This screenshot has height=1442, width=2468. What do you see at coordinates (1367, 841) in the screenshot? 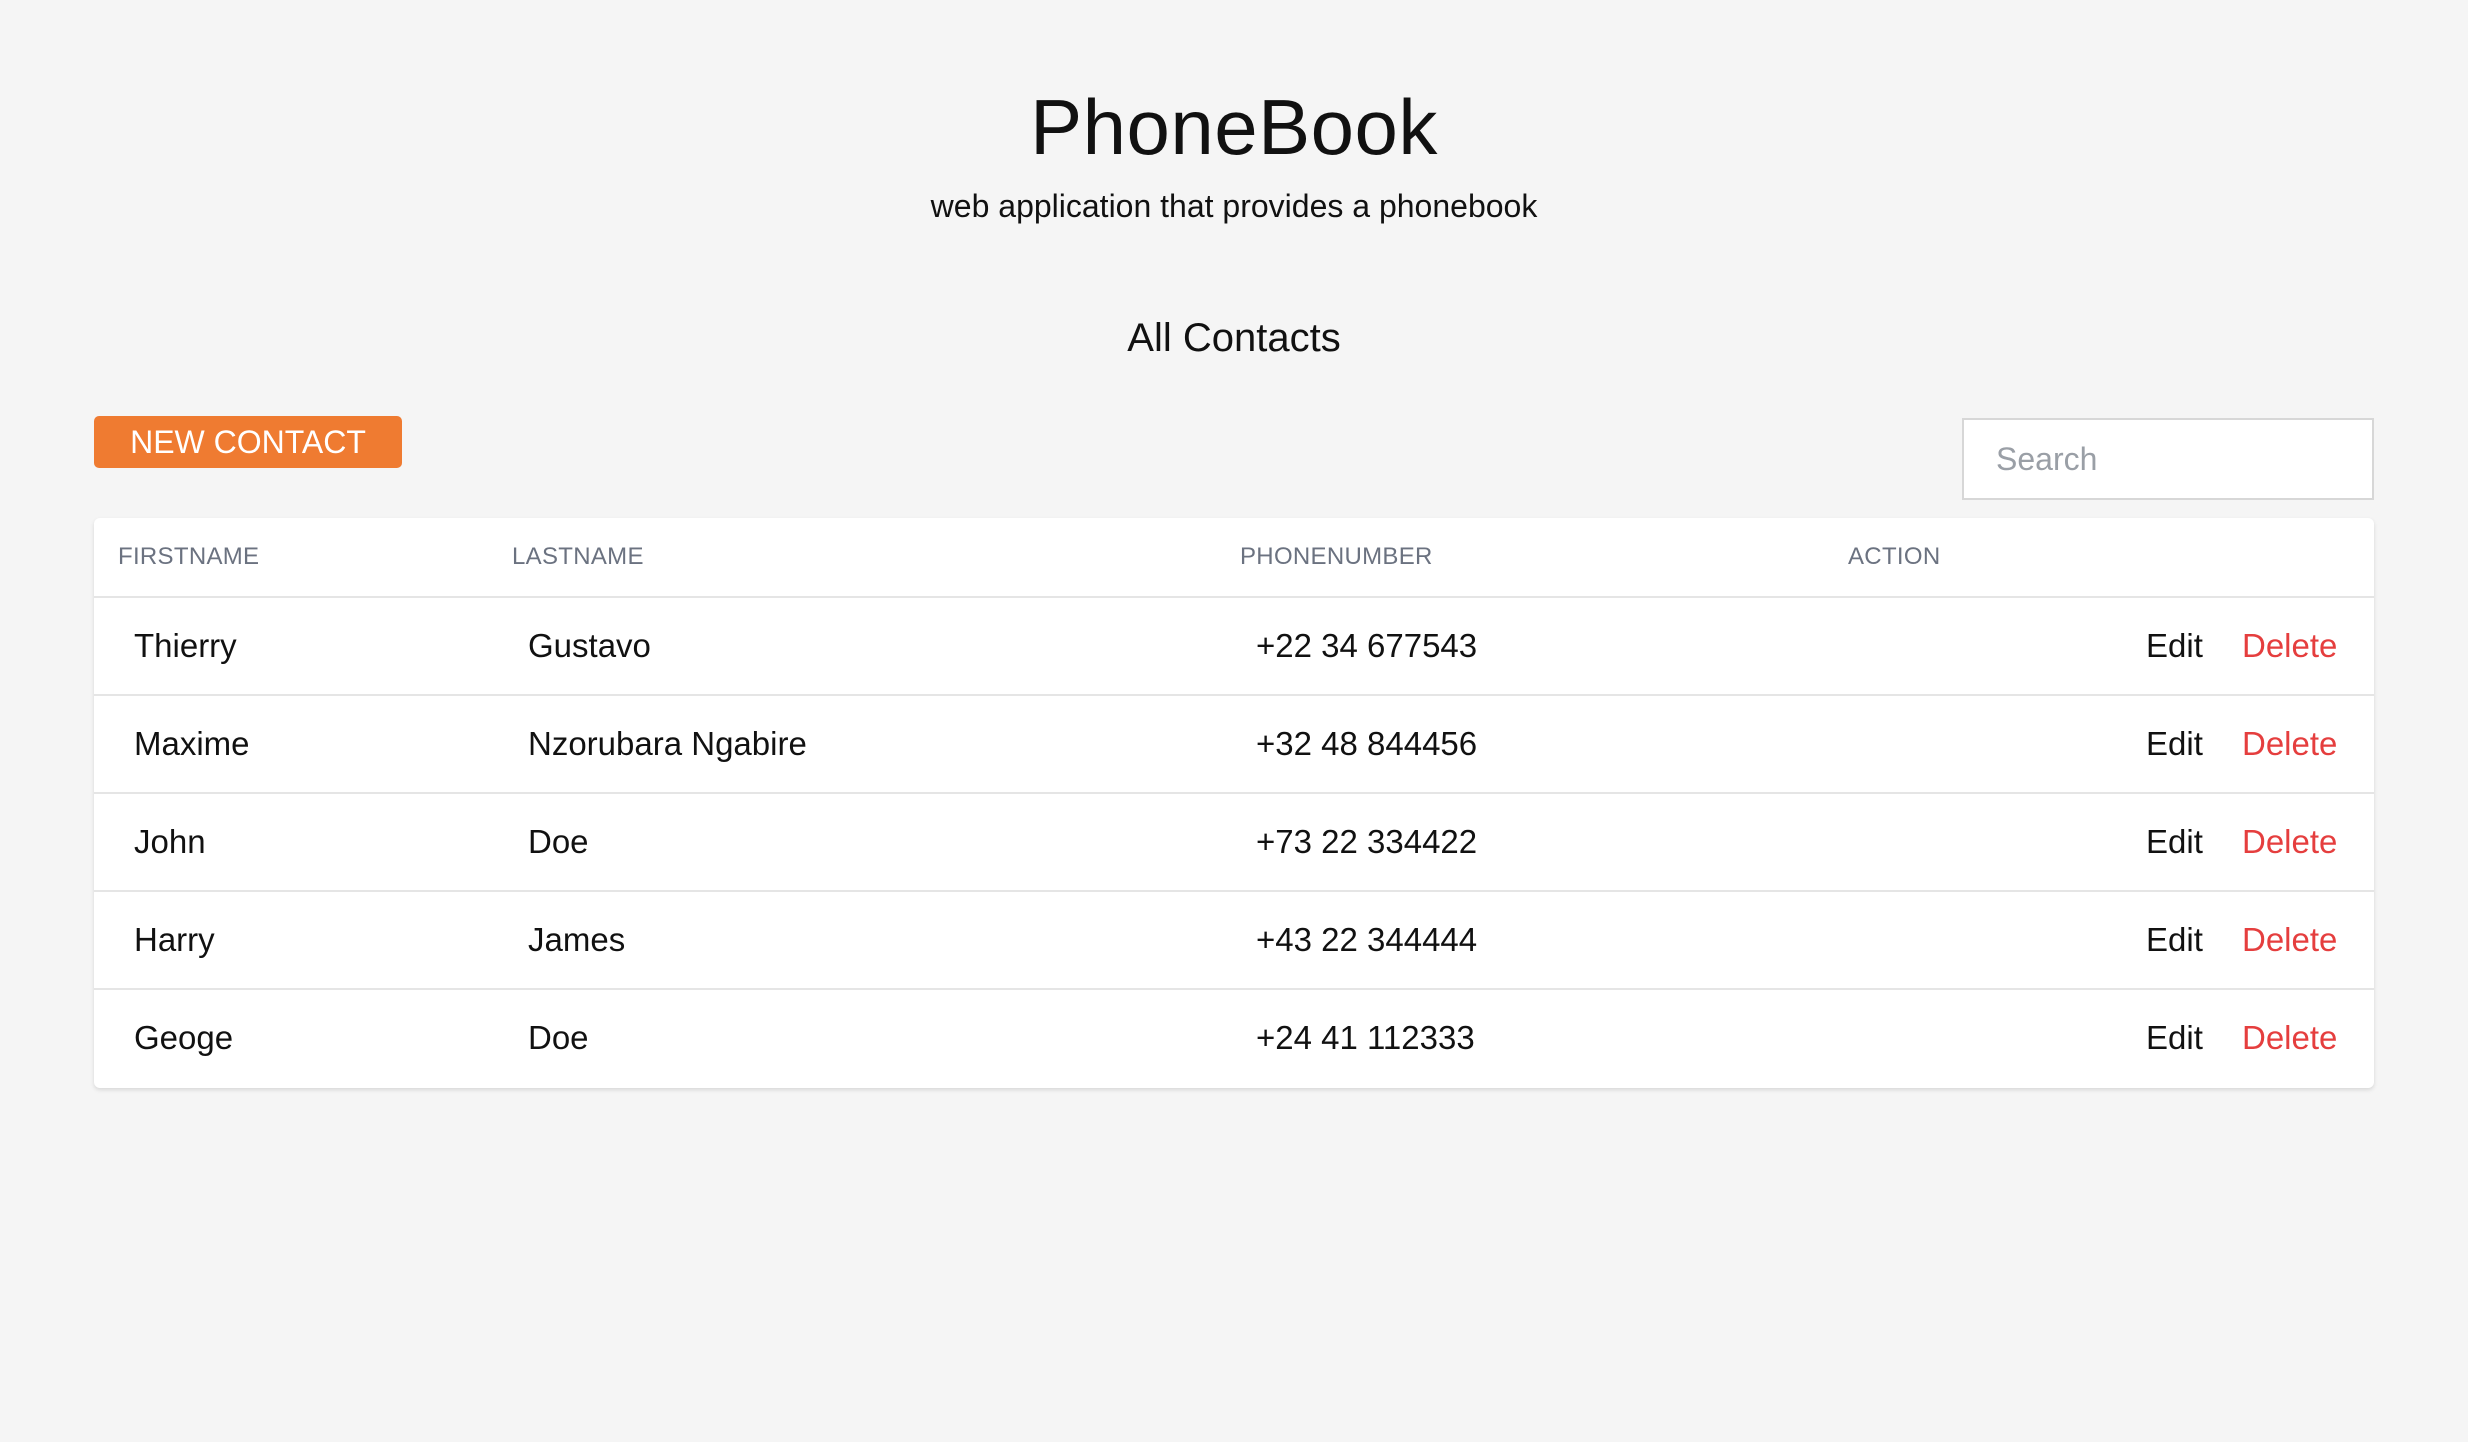
I see `cell-phonenumber: +73 22 334422` at bounding box center [1367, 841].